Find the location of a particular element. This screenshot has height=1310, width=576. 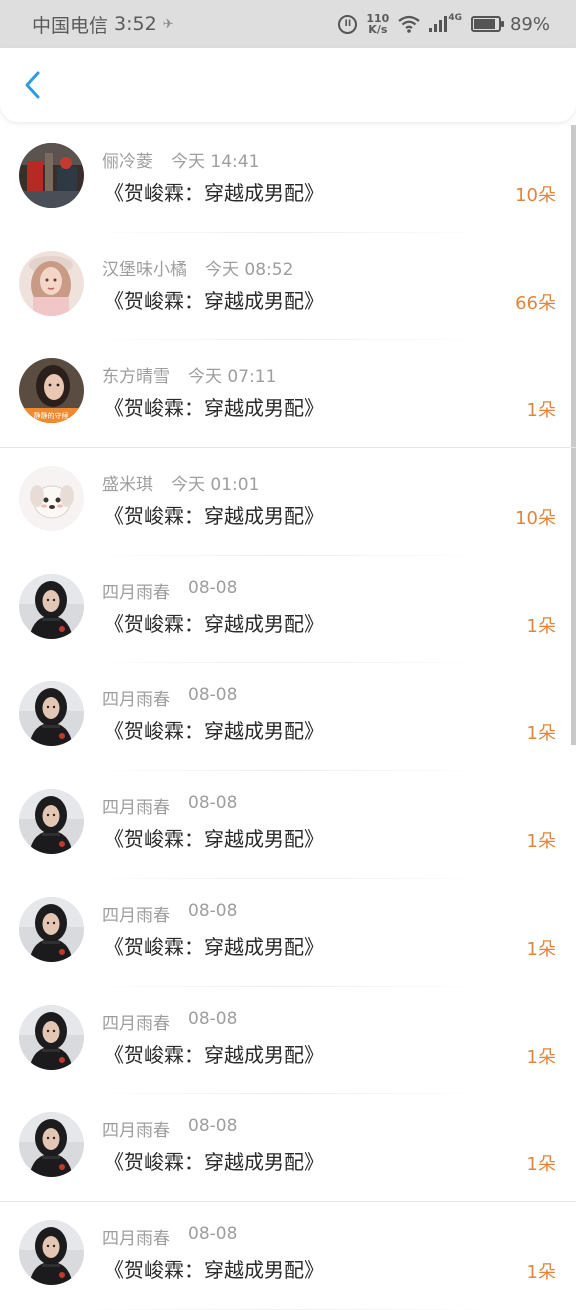

back-button is located at coordinates (33, 85).